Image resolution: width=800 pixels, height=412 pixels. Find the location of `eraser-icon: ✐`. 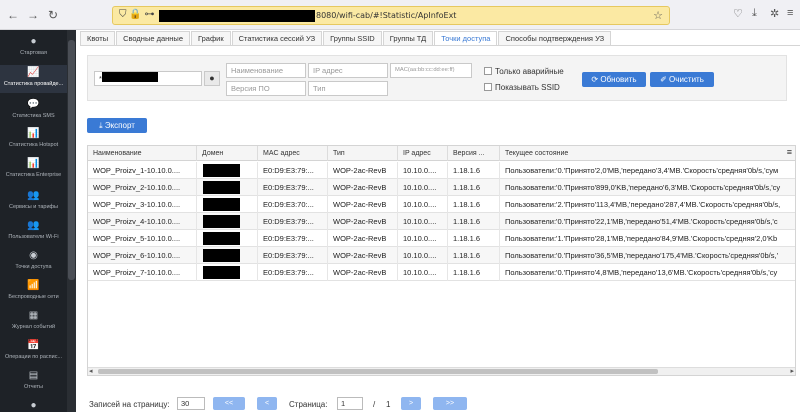

eraser-icon: ✐ is located at coordinates (665, 79).